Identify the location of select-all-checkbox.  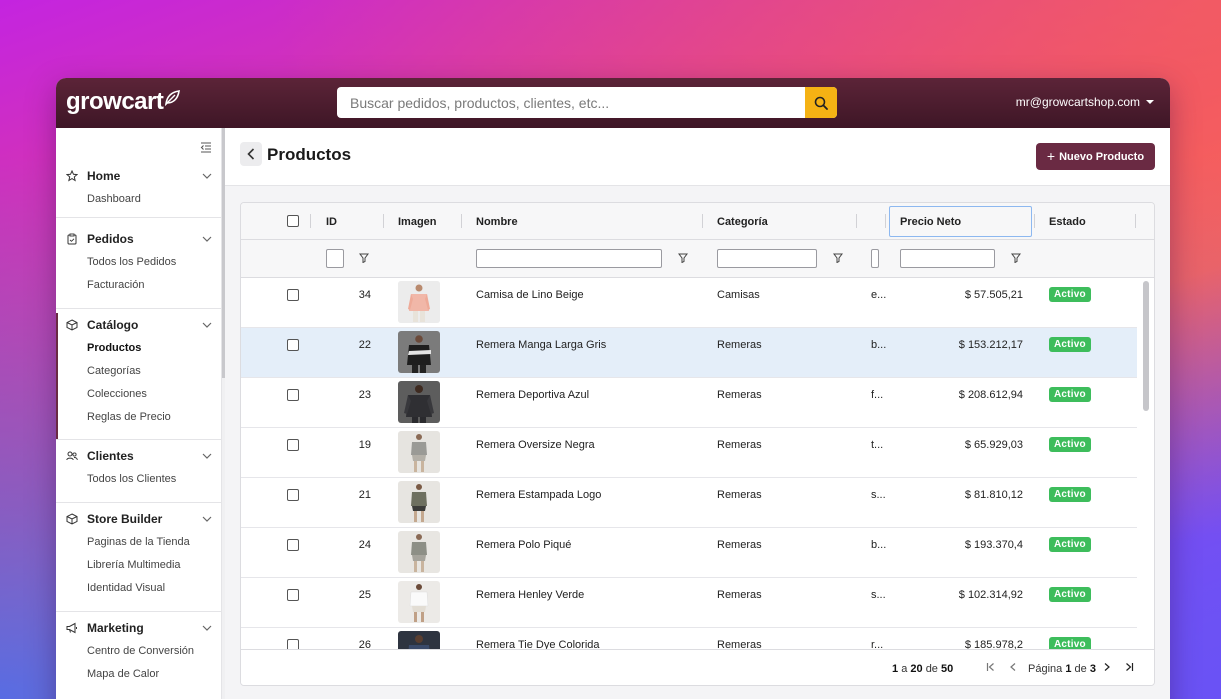
(293, 221).